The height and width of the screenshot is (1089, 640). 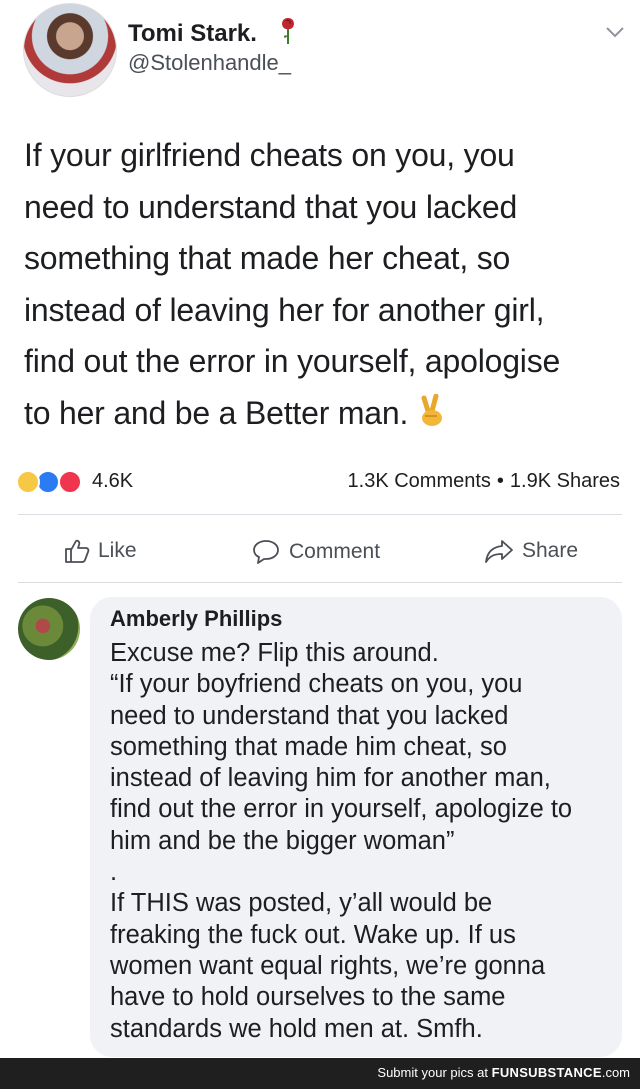 What do you see at coordinates (274, 653) in the screenshot?
I see `comment-line: Excuse me? Flip this around.` at bounding box center [274, 653].